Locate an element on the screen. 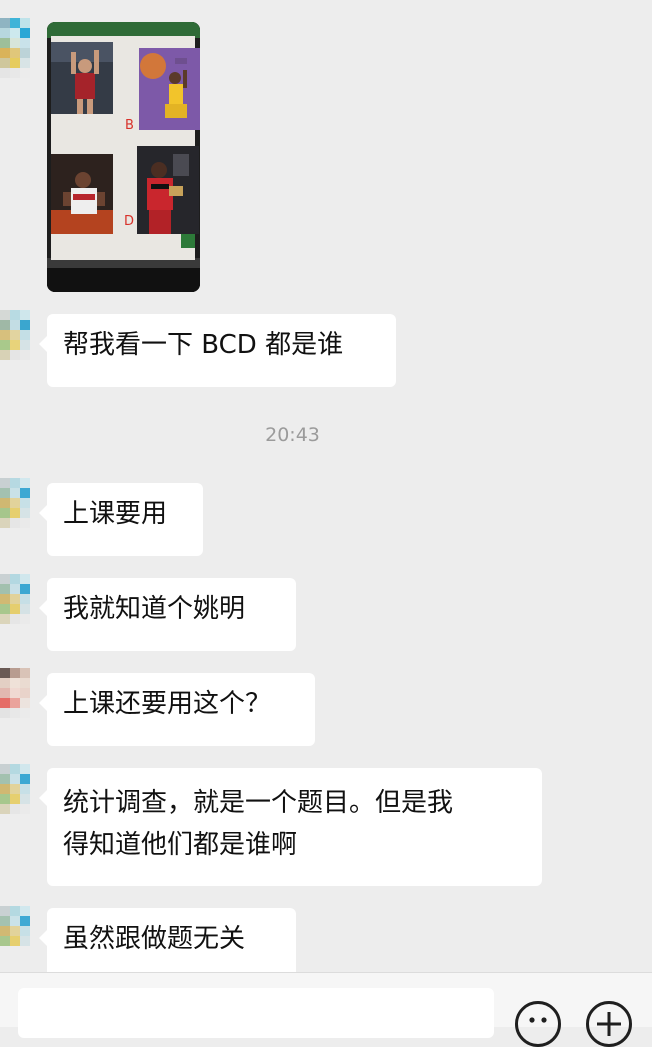 The height and width of the screenshot is (1047, 652). message-bubble: 虽然跟做题无关 is located at coordinates (167, 944).